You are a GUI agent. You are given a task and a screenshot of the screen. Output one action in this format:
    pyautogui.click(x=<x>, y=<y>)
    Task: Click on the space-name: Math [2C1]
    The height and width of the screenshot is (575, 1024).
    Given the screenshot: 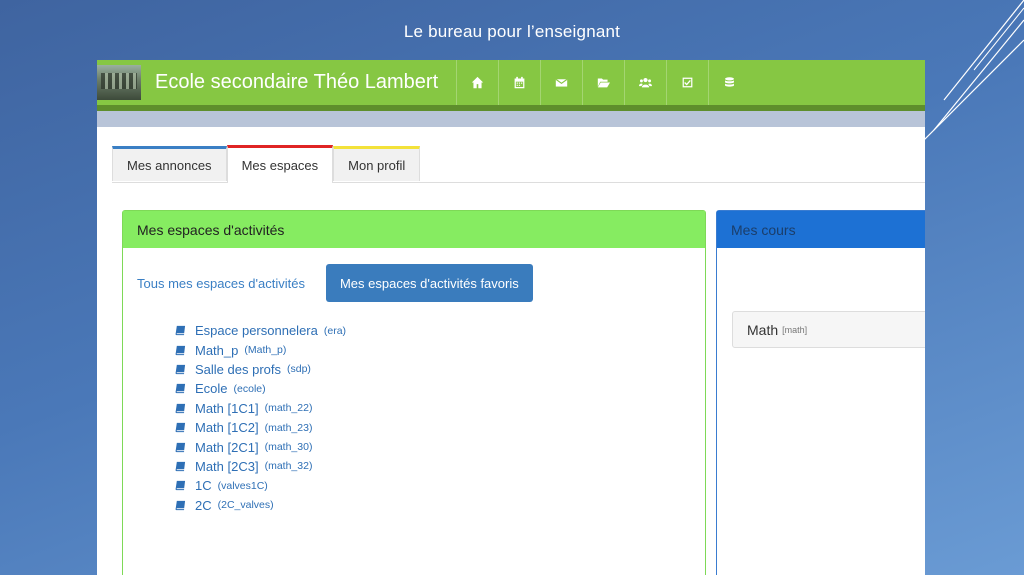 What is the action you would take?
    pyautogui.click(x=227, y=447)
    